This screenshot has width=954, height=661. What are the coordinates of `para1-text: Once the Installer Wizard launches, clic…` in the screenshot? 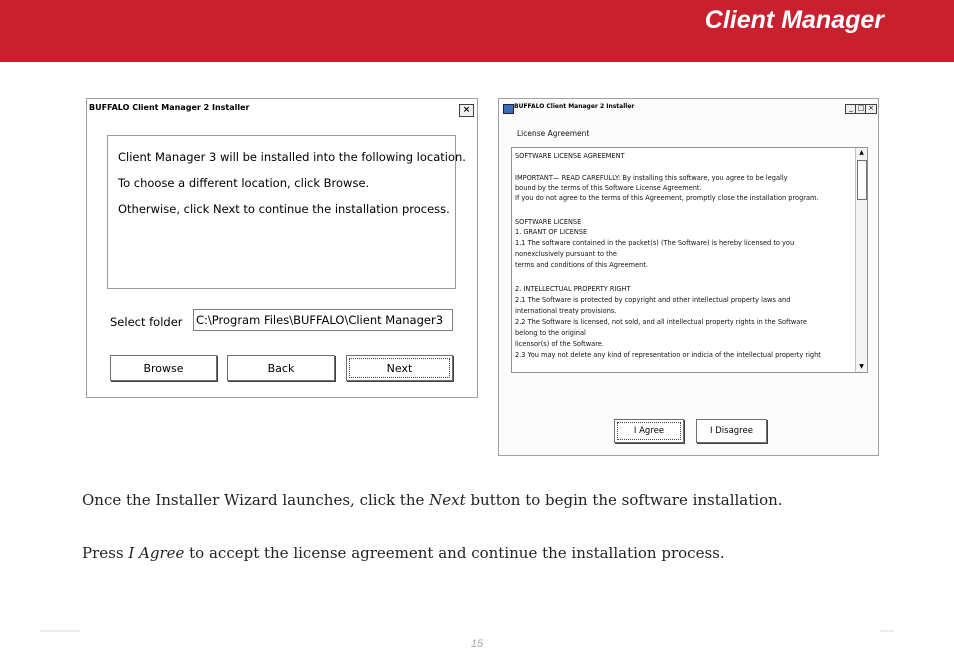 It's located at (256, 500).